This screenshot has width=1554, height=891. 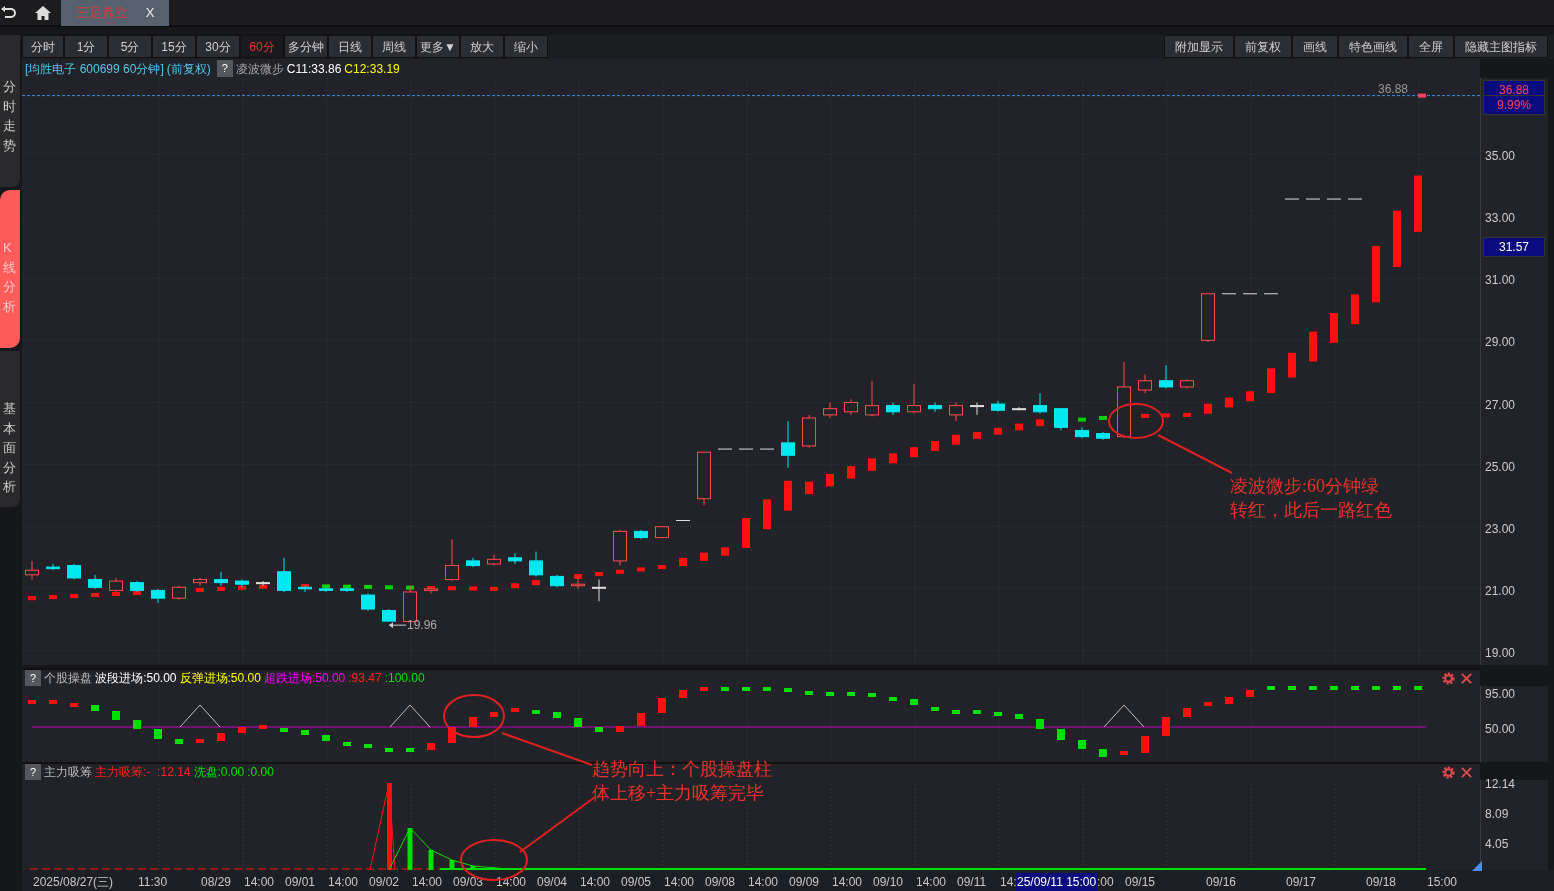 I want to click on toolbar-button: 60分, so click(x=262, y=46).